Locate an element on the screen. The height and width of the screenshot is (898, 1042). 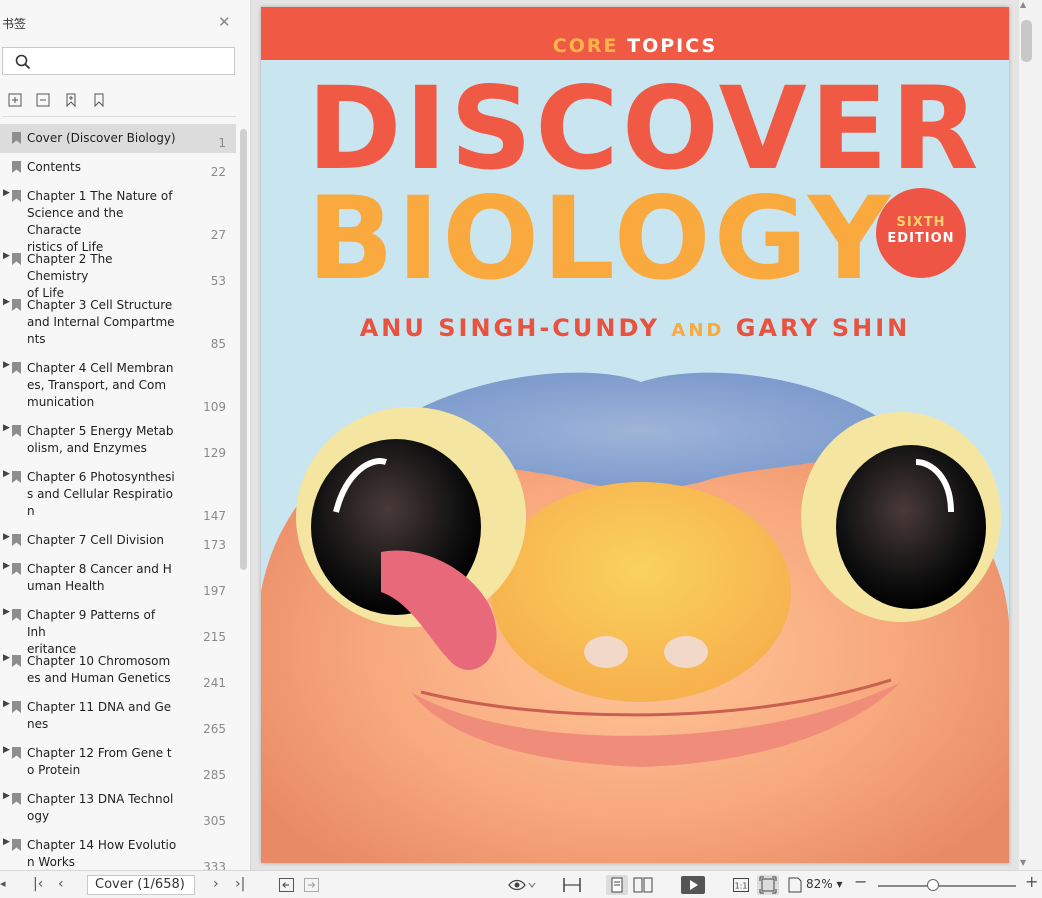
next-page-icon: › is located at coordinates (216, 884).